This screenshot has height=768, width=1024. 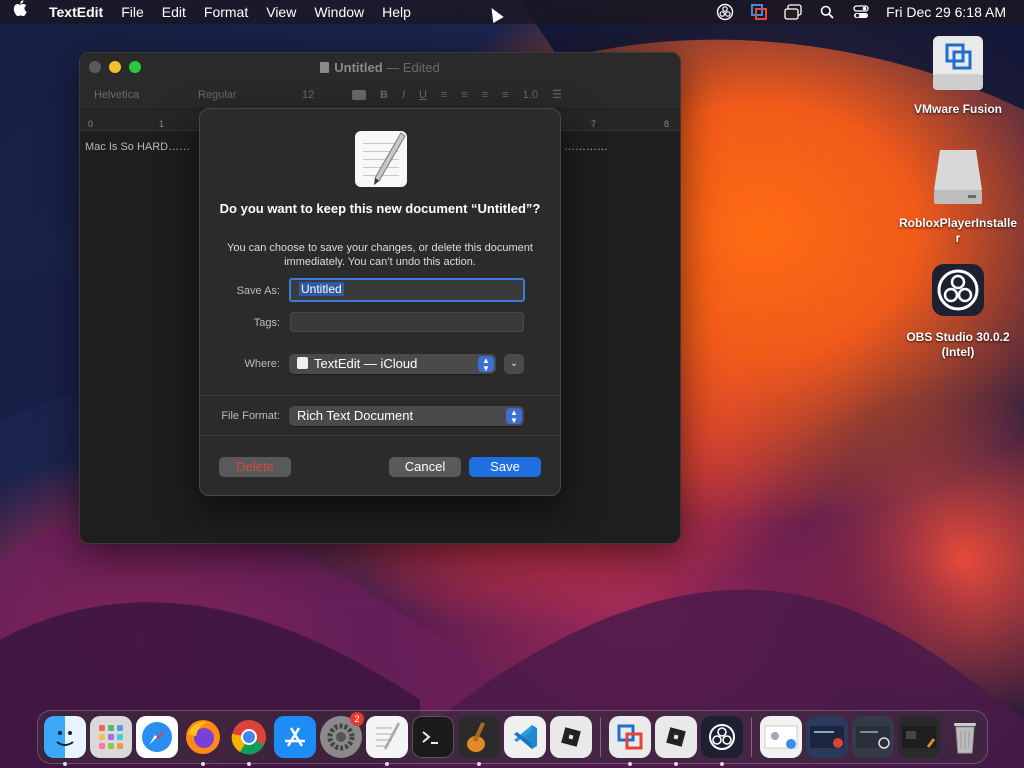 What do you see at coordinates (342, 735) in the screenshot?
I see `dock-system-settings-icon: 2` at bounding box center [342, 735].